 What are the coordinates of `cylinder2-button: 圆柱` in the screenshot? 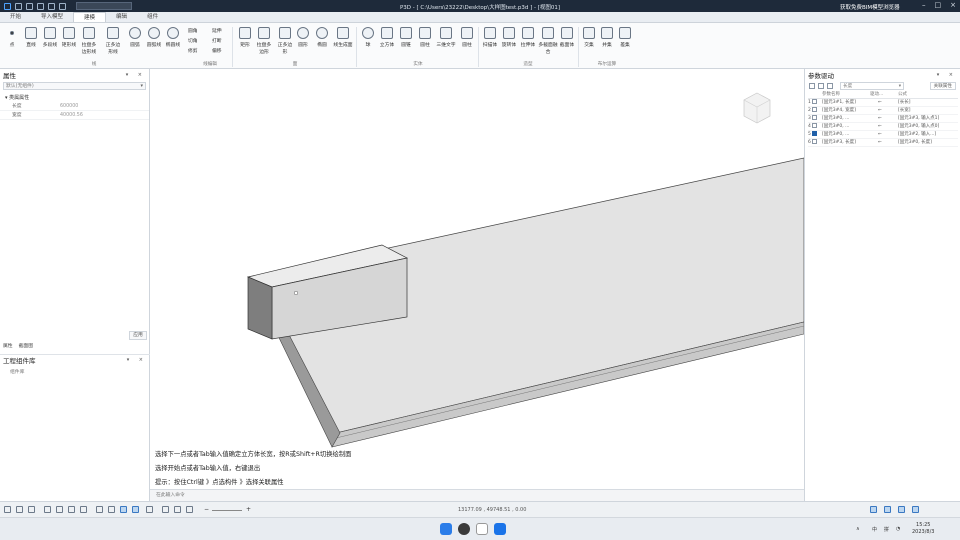 It's located at (467, 37).